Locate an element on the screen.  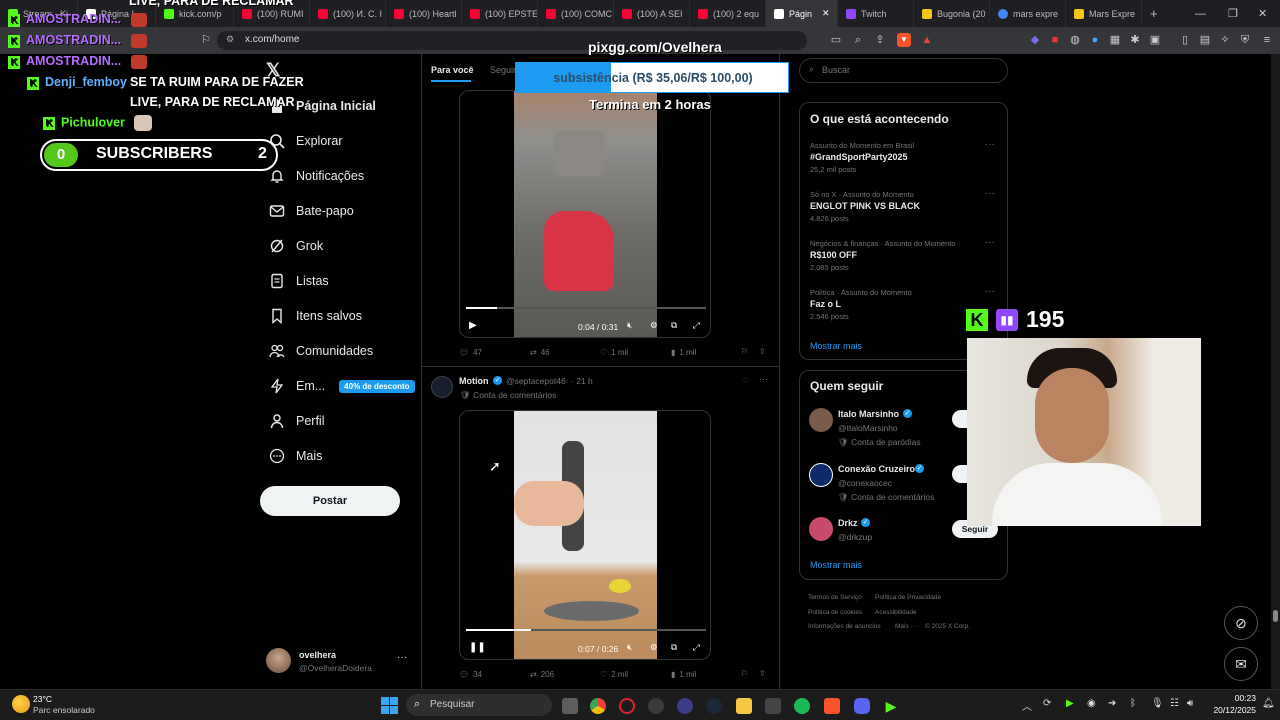
browser-tab: (100) Heartl is located at coordinates (424, 13).